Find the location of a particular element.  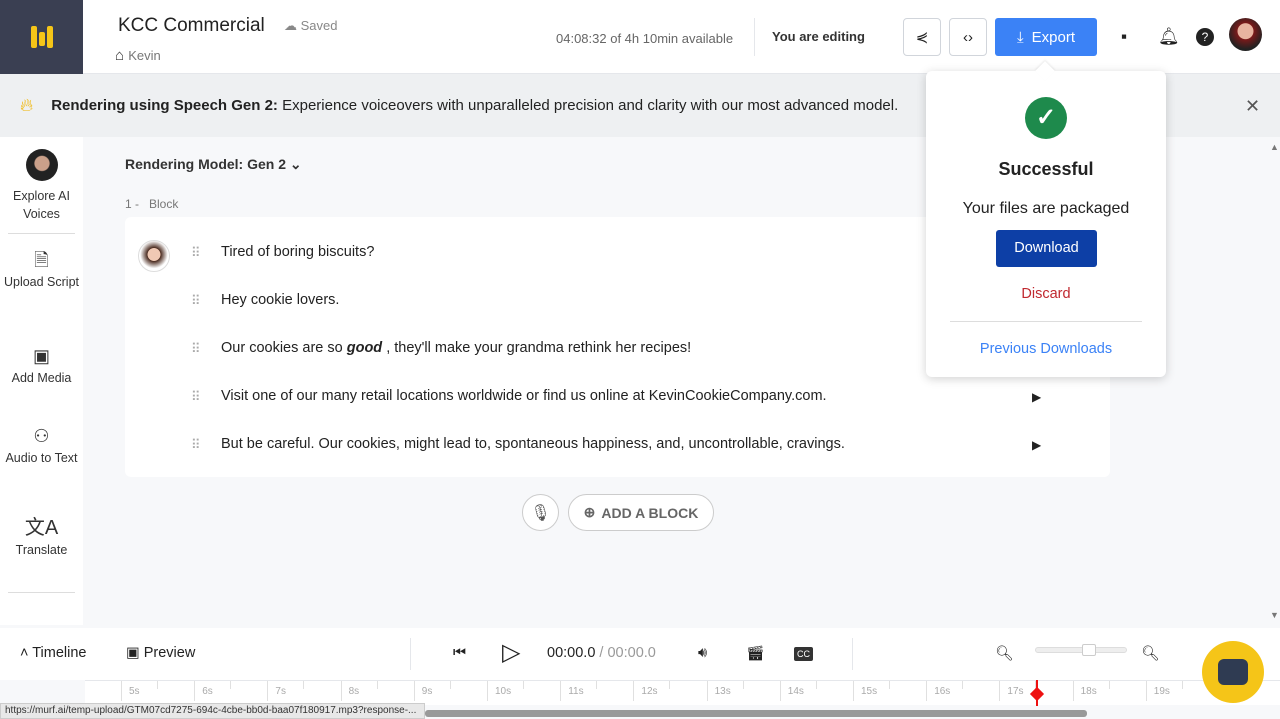

timeline-toggle: ˄ Timeline is located at coordinates (53, 653).